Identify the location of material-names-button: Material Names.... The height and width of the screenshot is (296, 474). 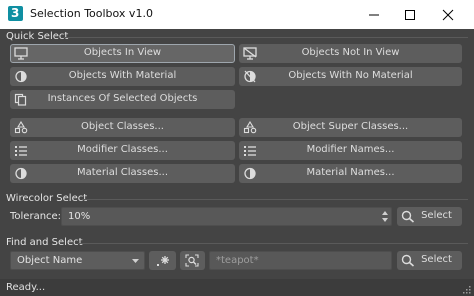
(350, 173).